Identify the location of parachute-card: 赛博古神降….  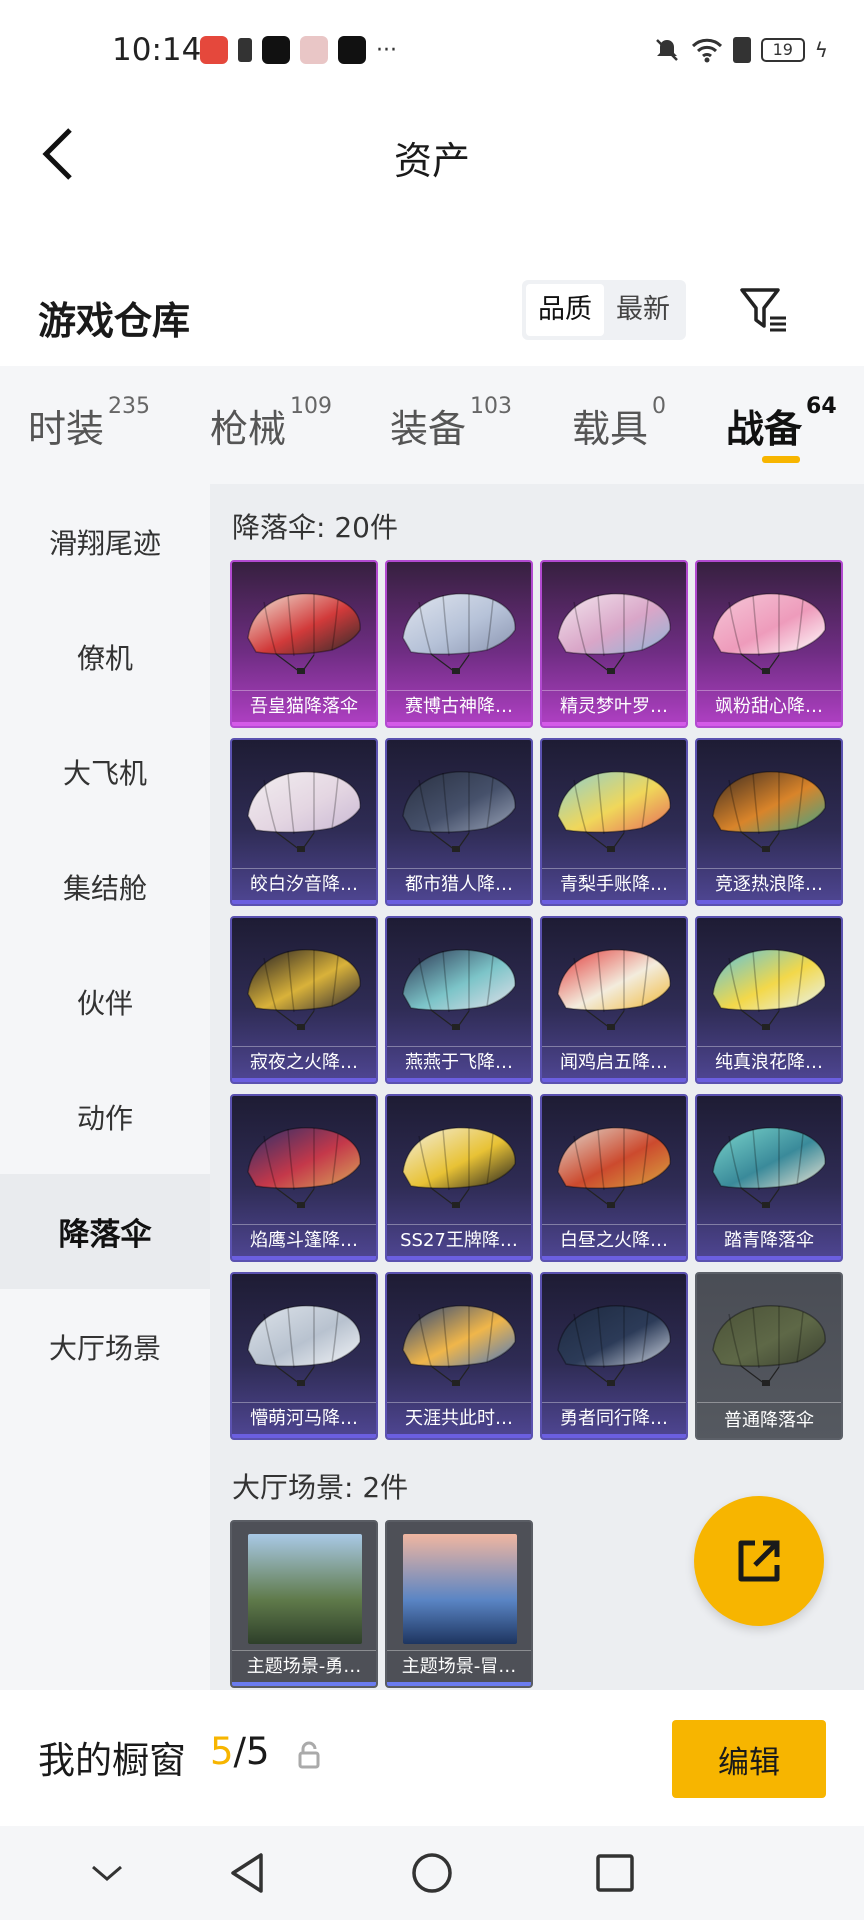
(459, 644).